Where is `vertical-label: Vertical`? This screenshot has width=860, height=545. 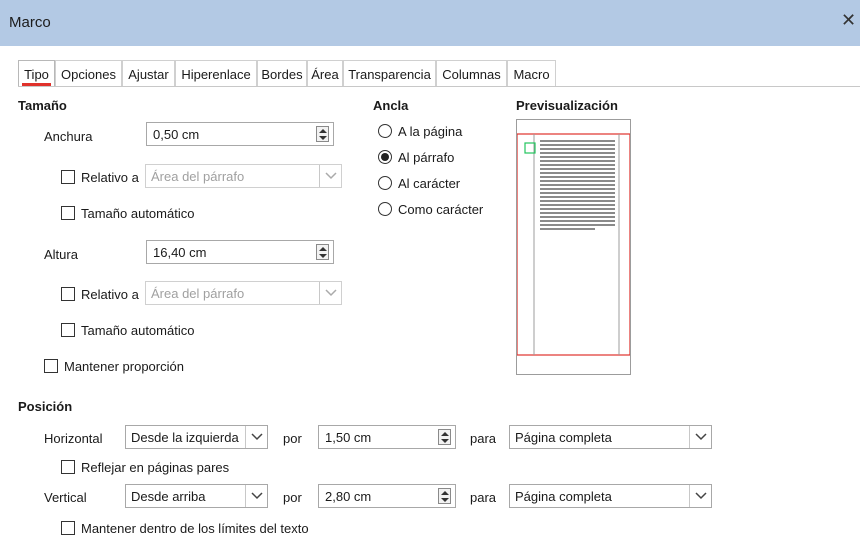 vertical-label: Vertical is located at coordinates (65, 497).